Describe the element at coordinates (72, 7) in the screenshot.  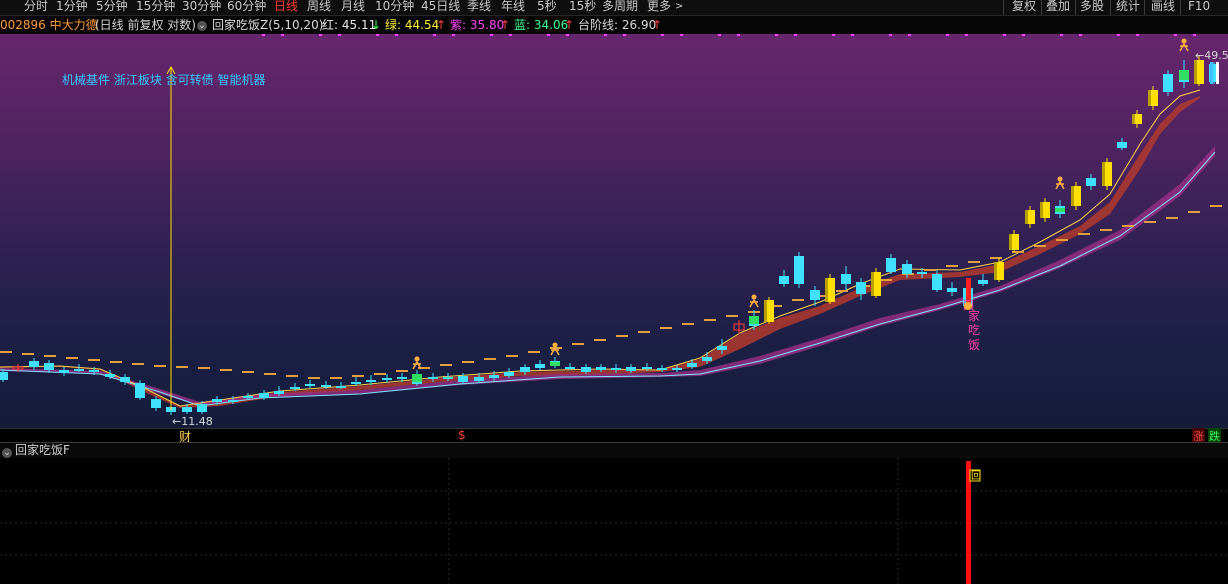
I see `period-tab: 1分钟` at that location.